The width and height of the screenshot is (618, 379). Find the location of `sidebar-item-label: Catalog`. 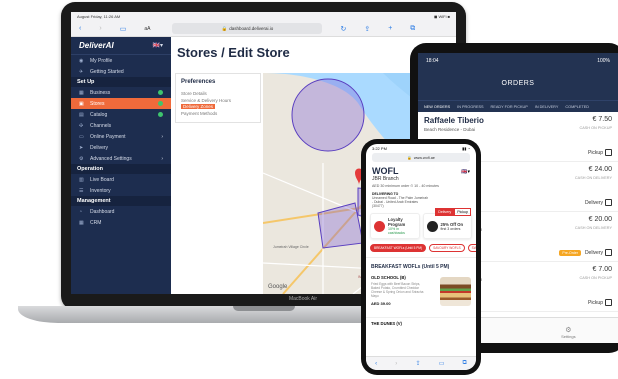

sidebar-item-label: Catalog is located at coordinates (99, 114).